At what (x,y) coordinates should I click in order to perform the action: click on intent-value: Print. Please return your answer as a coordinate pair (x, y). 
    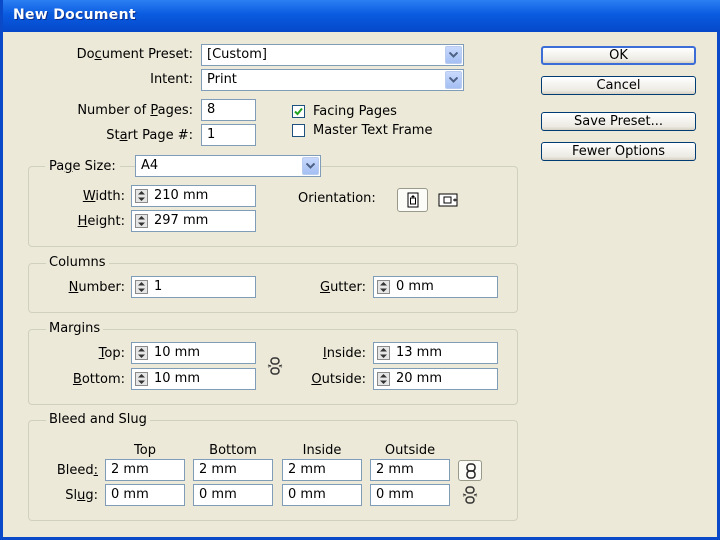
    Looking at the image, I should click on (222, 79).